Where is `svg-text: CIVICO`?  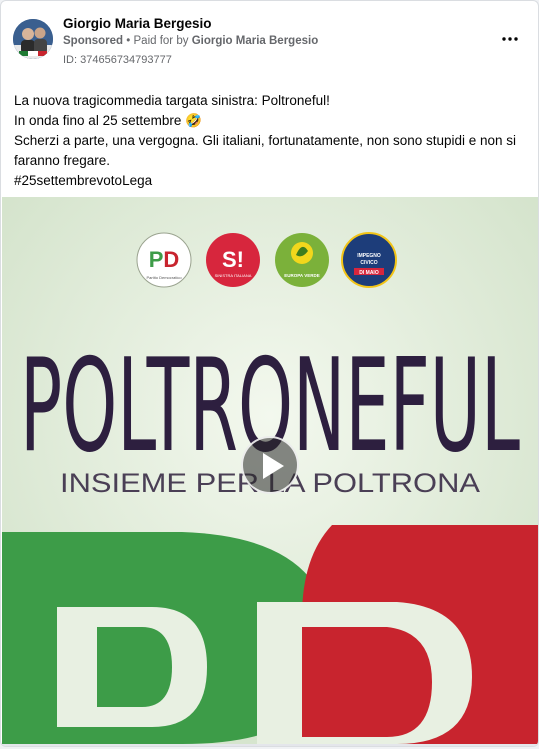 svg-text: CIVICO is located at coordinates (368, 263).